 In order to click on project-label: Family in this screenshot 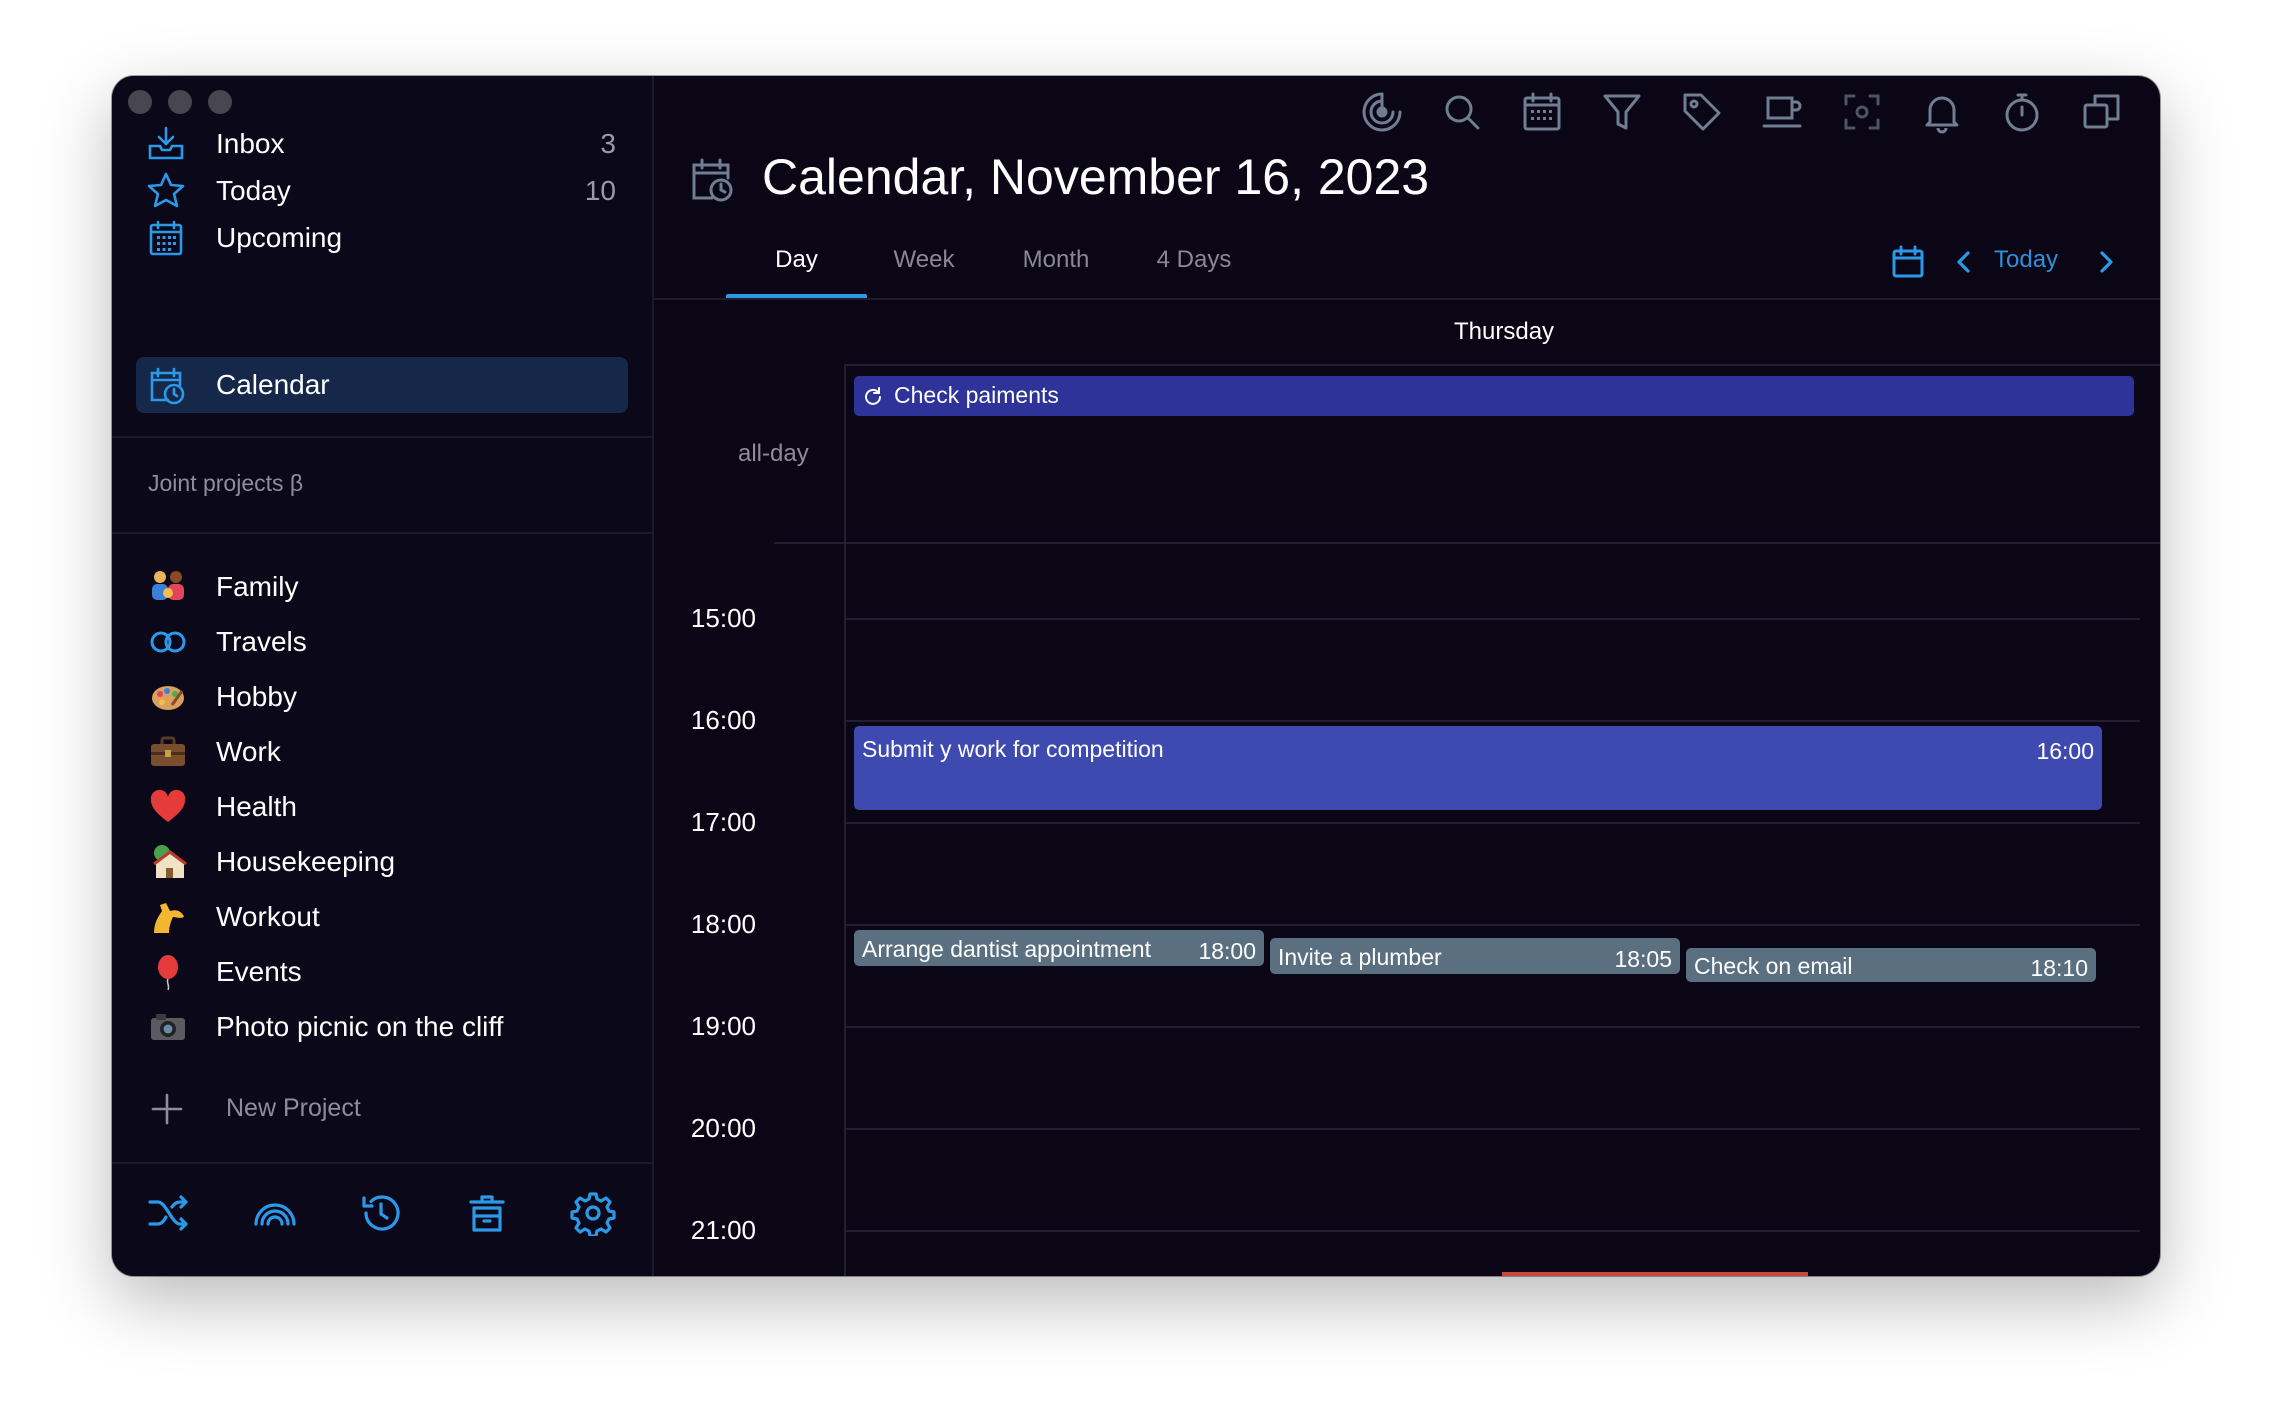, I will do `click(257, 586)`.